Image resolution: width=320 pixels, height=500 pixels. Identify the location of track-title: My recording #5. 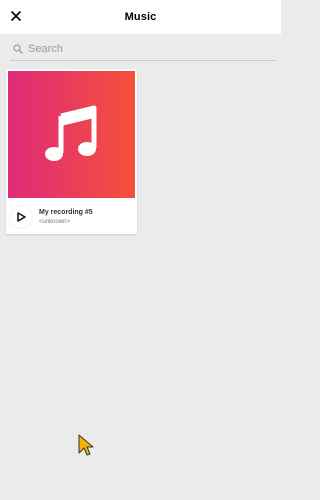
(66, 212).